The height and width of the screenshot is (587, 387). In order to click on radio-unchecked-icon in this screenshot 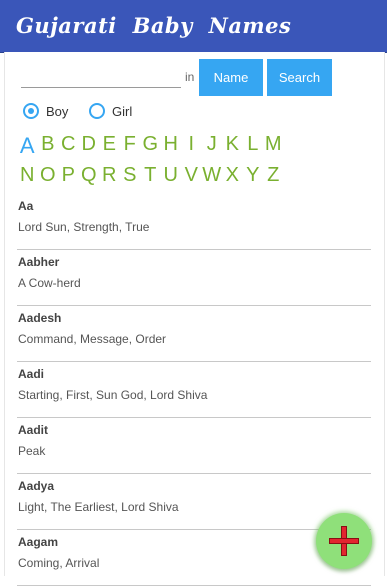, I will do `click(97, 111)`.